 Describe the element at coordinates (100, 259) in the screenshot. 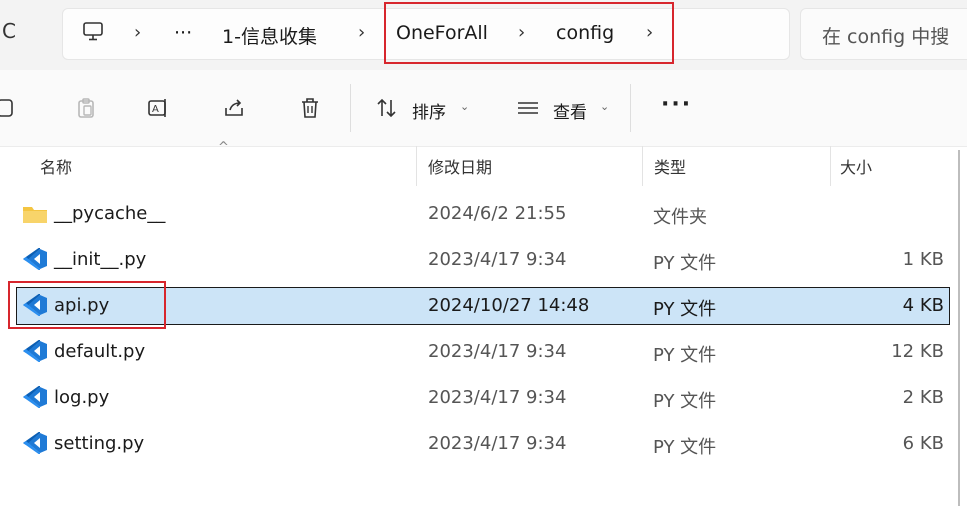

I see `file-name: __init__.py` at that location.